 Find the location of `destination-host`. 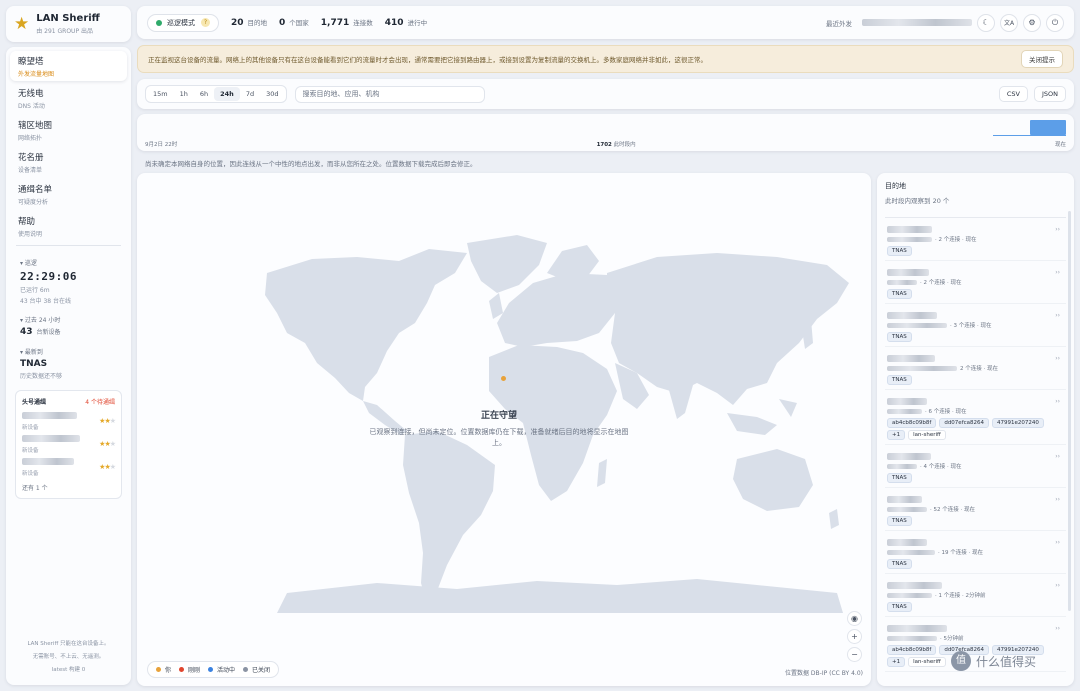

destination-host is located at coordinates (975, 456).